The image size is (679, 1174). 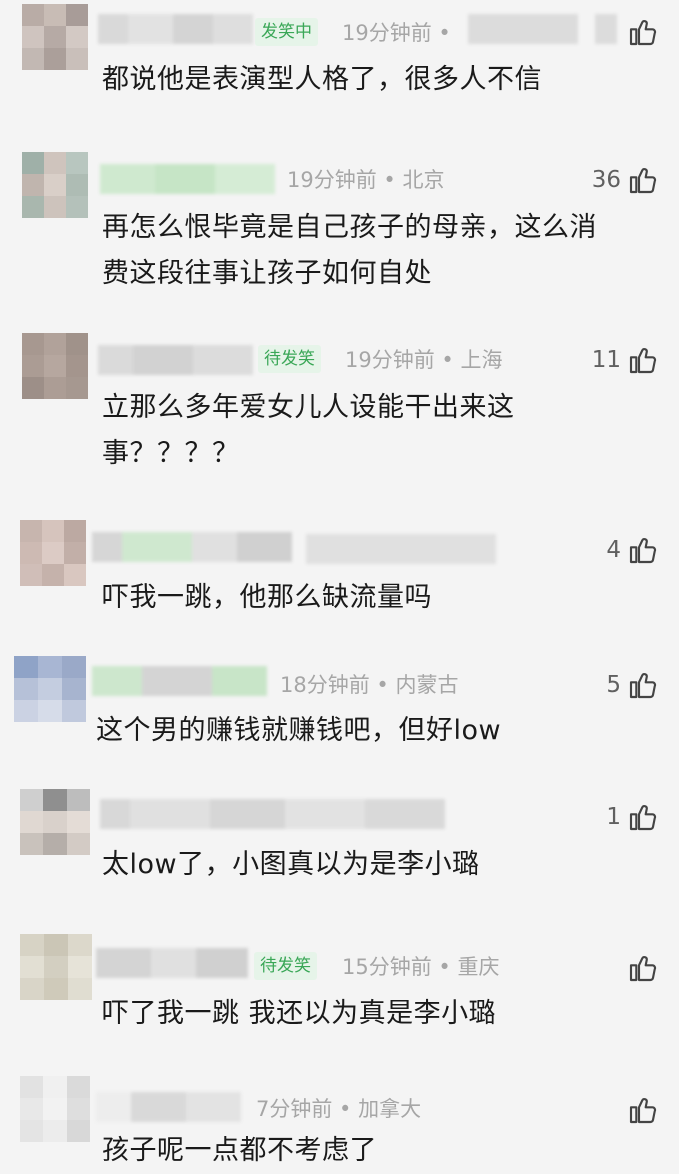 I want to click on location-blurred, so click(x=523, y=29).